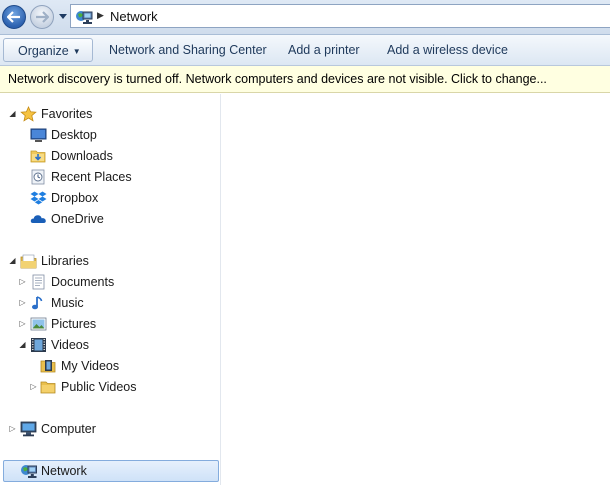 This screenshot has width=610, height=485. Describe the element at coordinates (38, 198) in the screenshot. I see `dropbox-icon` at that location.